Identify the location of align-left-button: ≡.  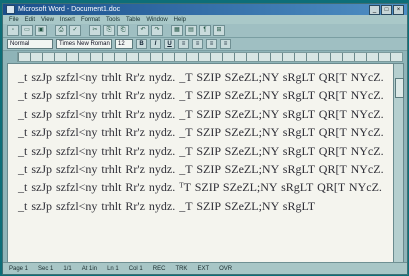
(183, 44).